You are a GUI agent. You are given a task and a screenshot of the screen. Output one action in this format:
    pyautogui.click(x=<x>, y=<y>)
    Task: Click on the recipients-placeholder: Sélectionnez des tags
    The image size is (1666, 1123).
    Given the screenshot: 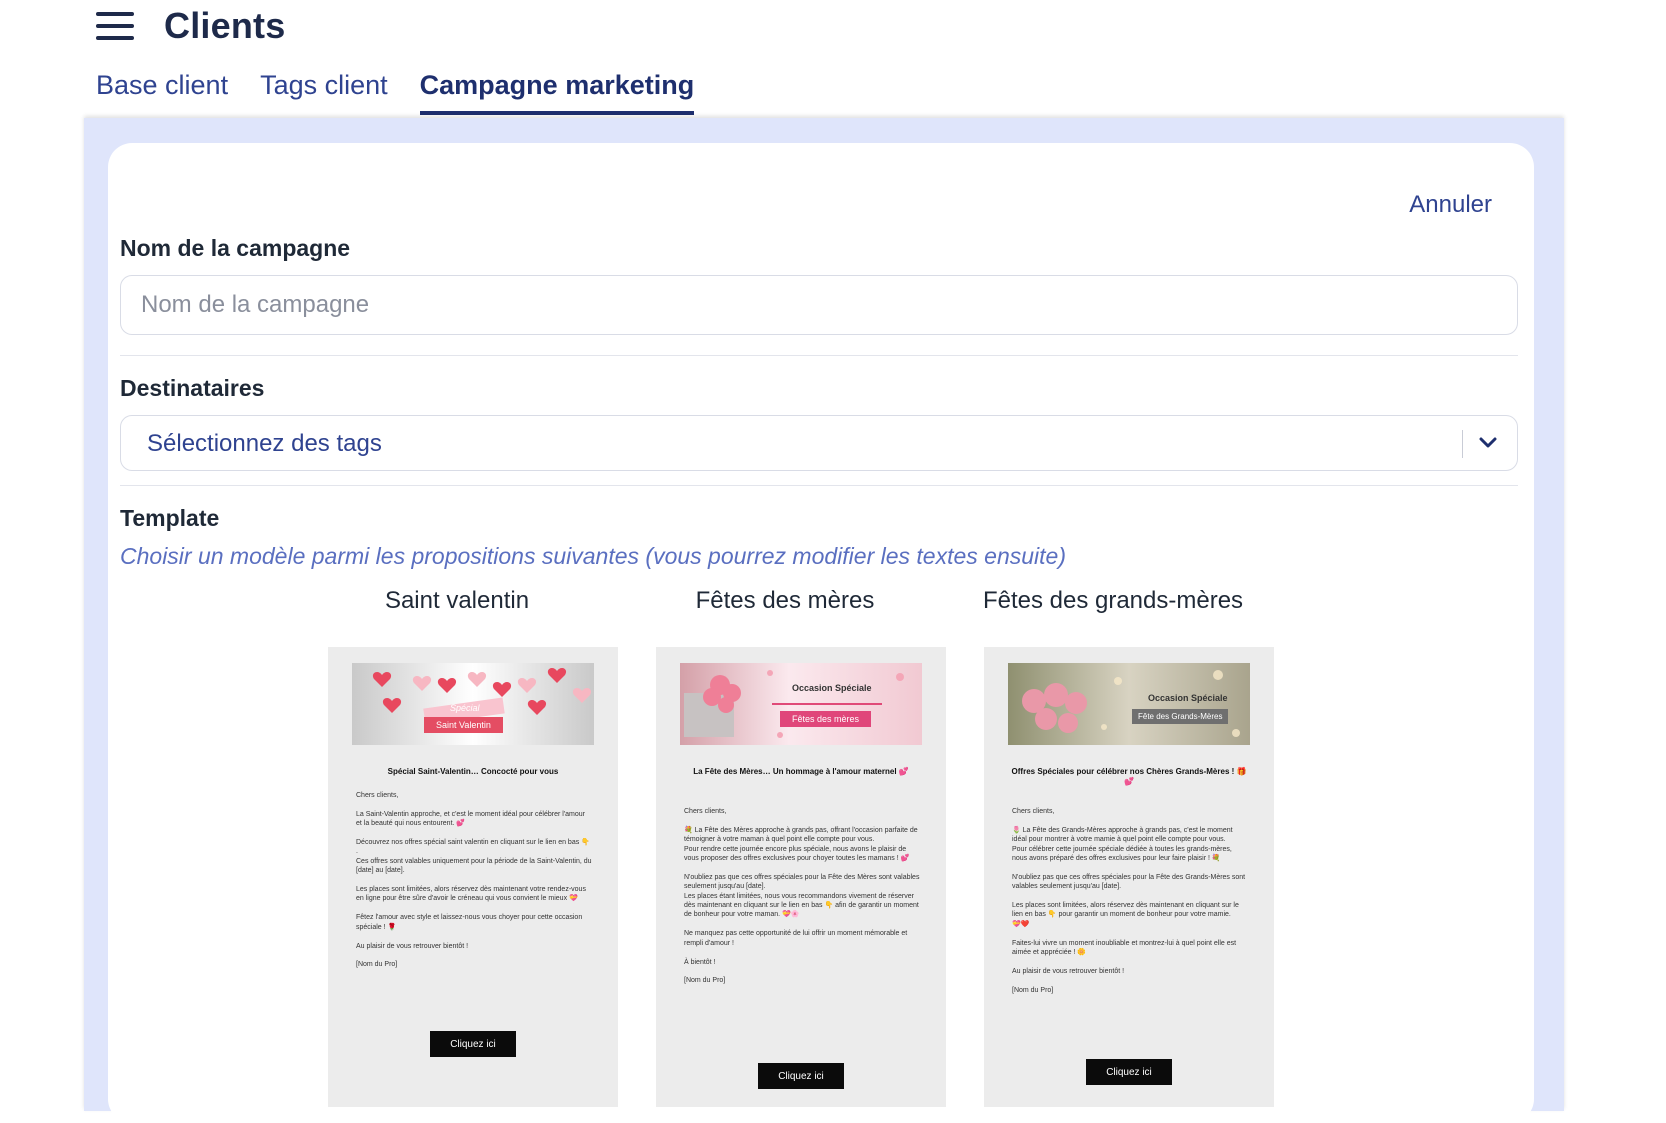 What is the action you would take?
    pyautogui.click(x=264, y=443)
    